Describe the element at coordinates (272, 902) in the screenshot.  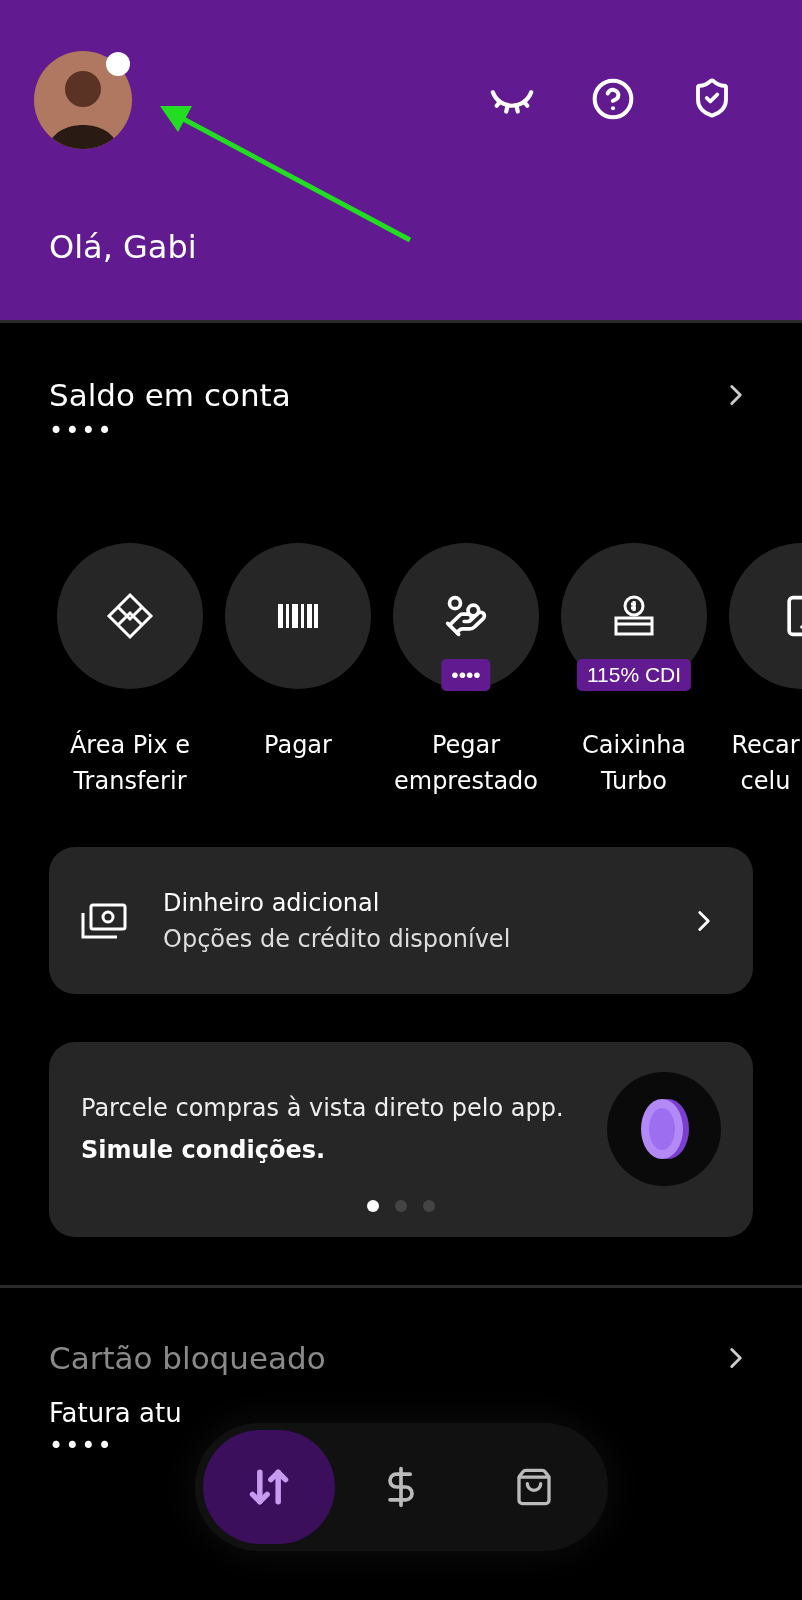
I see `credit-title: Dinheiro adicional` at that location.